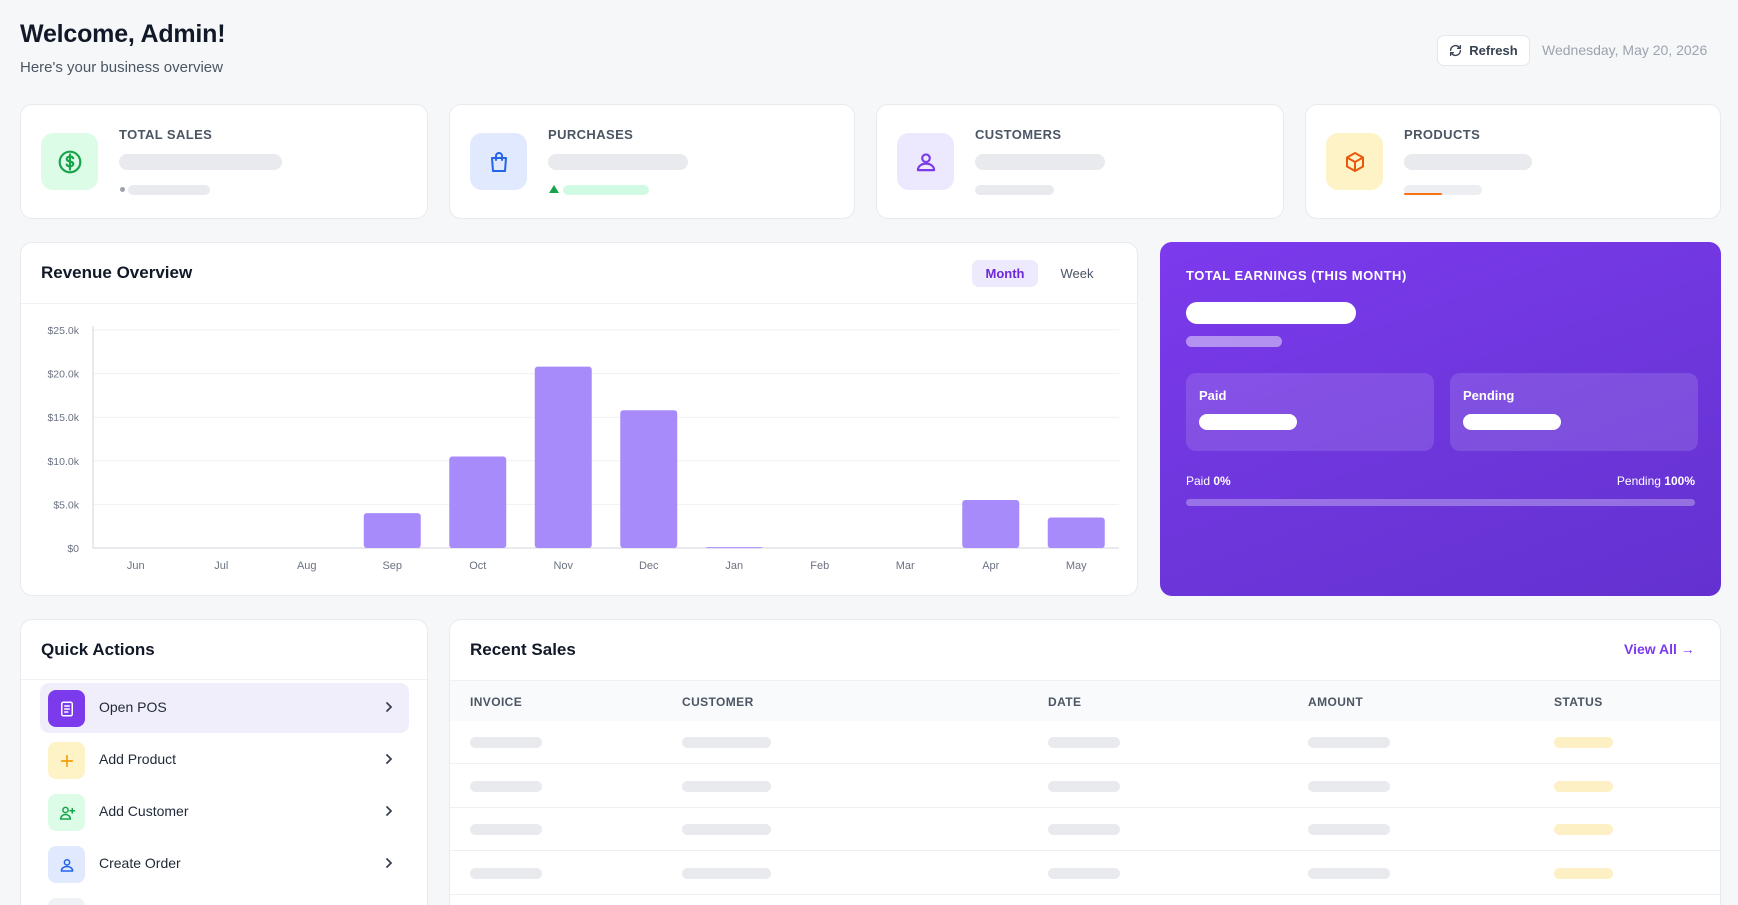 This screenshot has width=1738, height=905. I want to click on user-add-icon, so click(66, 812).